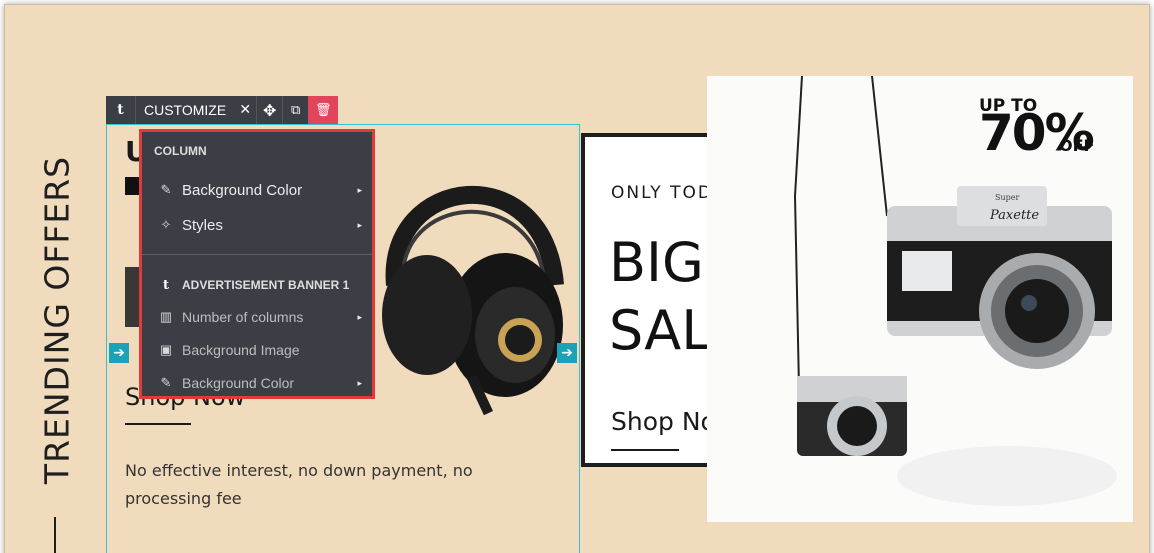  Describe the element at coordinates (158, 424) in the screenshot. I see `shop-now-underline` at that location.